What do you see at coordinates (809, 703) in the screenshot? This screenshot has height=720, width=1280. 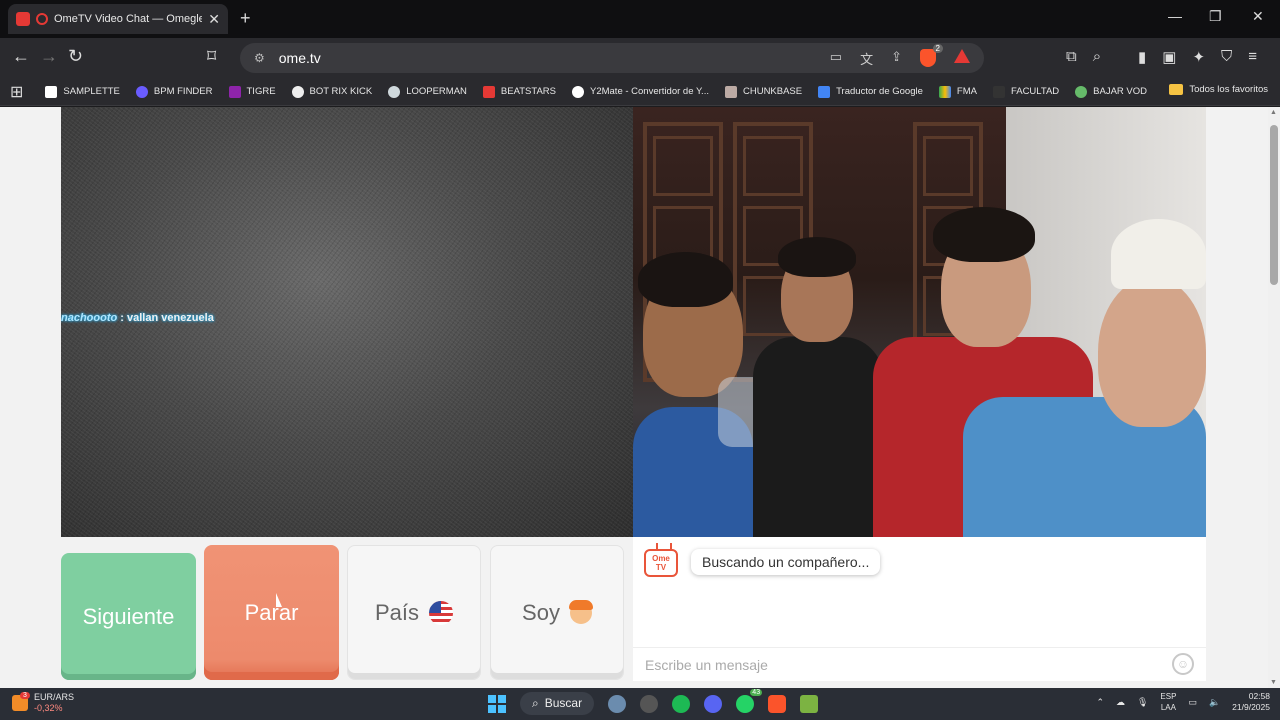 I see `minecraft-icon` at bounding box center [809, 703].